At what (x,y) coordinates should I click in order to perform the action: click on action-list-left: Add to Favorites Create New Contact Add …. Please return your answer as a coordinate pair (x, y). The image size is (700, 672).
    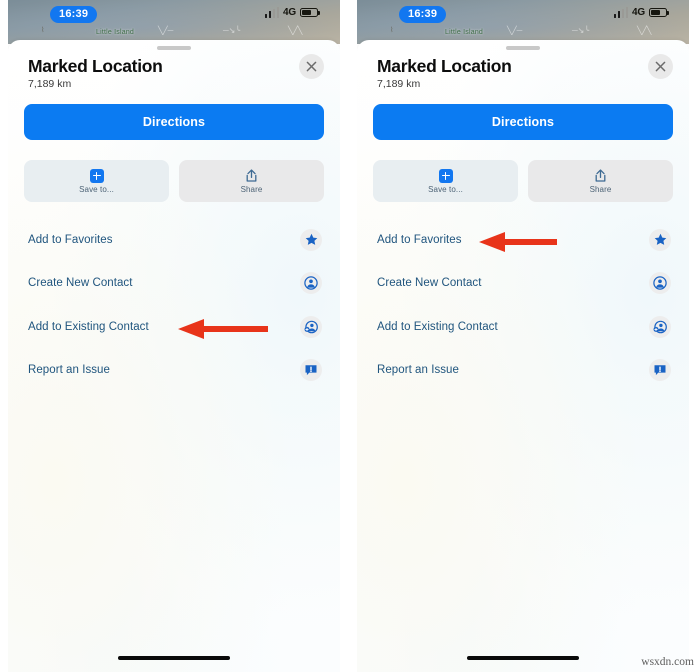
    Looking at the image, I should click on (174, 305).